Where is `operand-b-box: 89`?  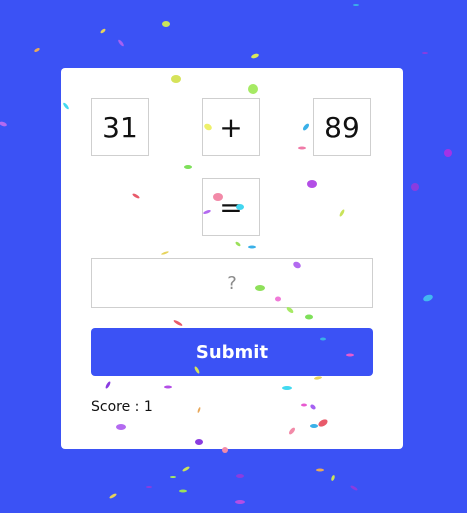
operand-b-box: 89 is located at coordinates (342, 127).